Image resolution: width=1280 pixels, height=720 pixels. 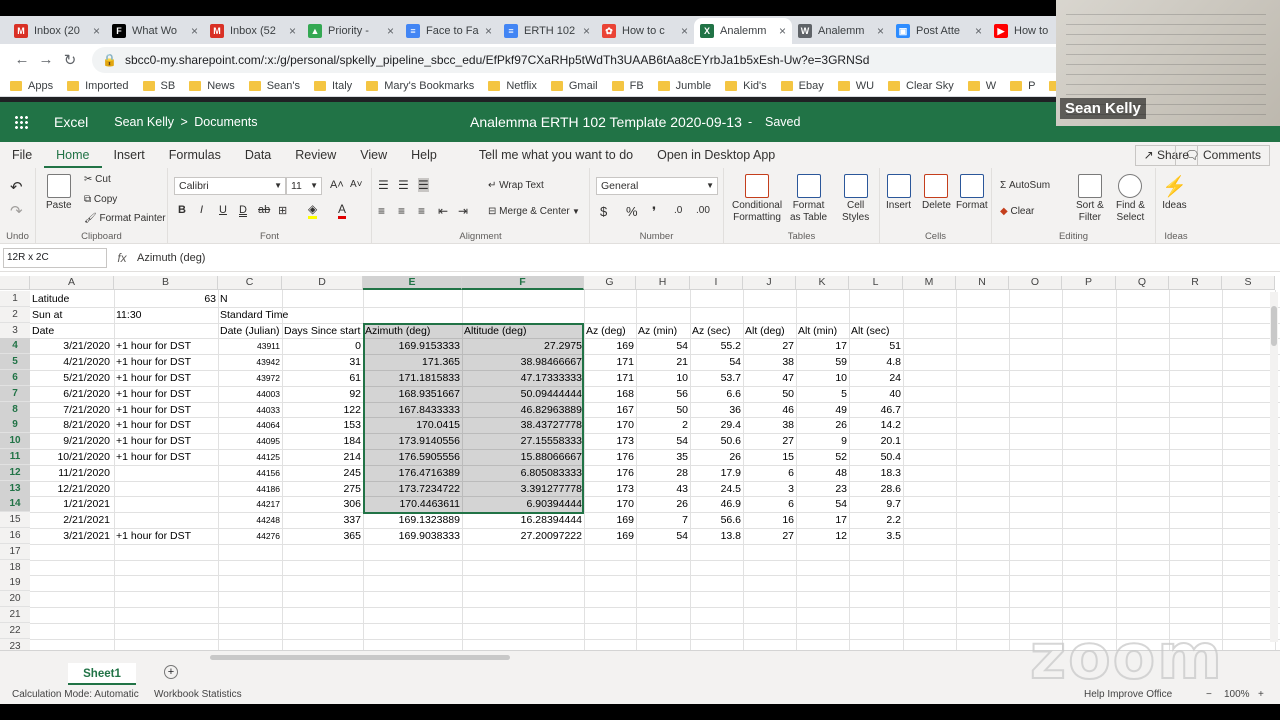 I want to click on cell: 3/21/2020, so click(x=71, y=346).